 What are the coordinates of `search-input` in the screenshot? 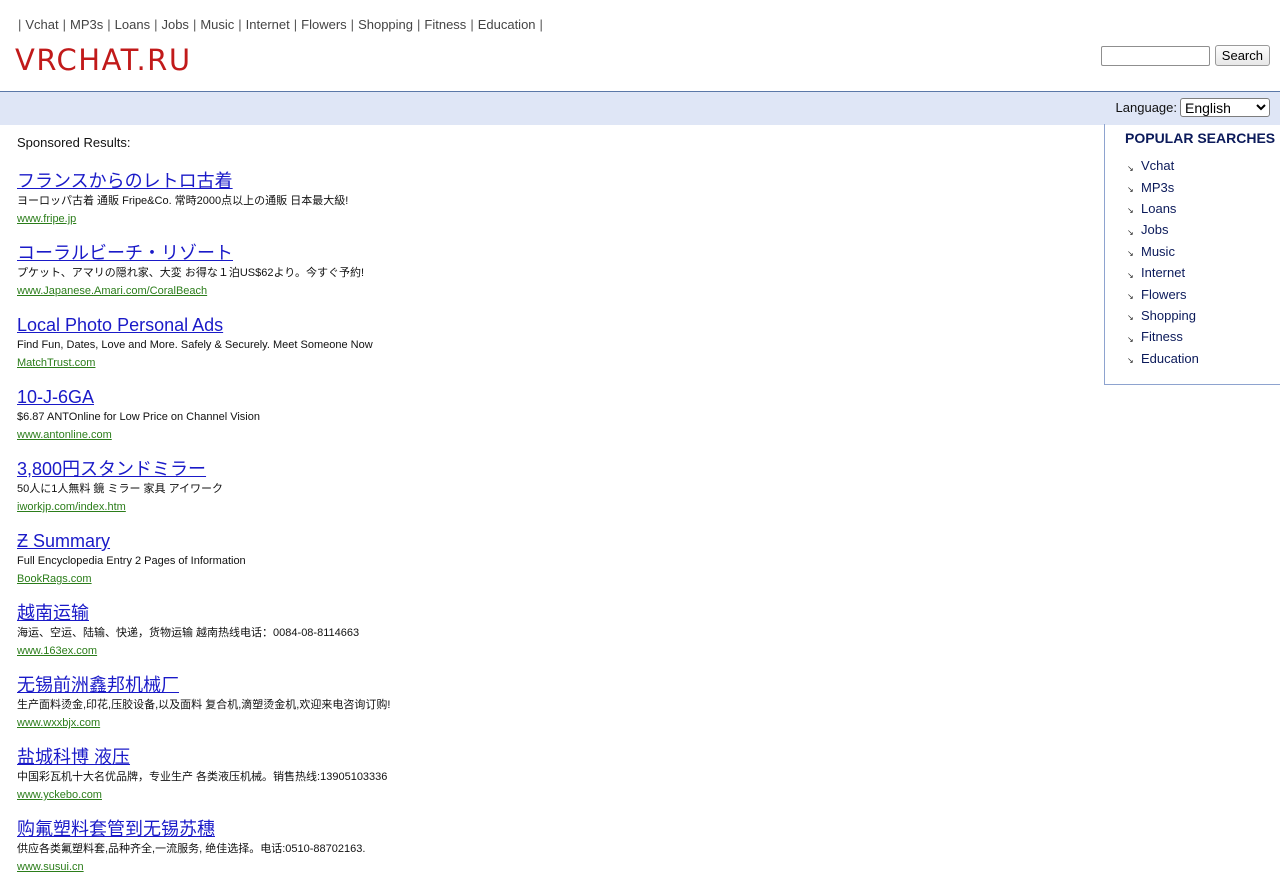 It's located at (1155, 55).